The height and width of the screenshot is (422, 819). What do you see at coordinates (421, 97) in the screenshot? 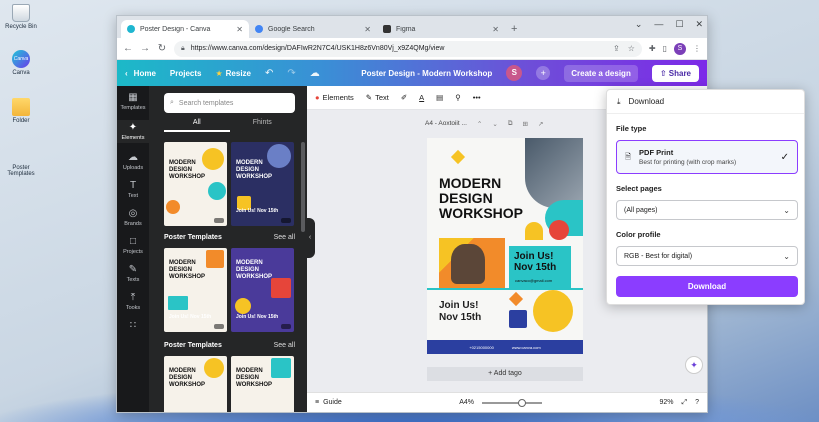
I see `font-color-icon: A` at bounding box center [421, 97].